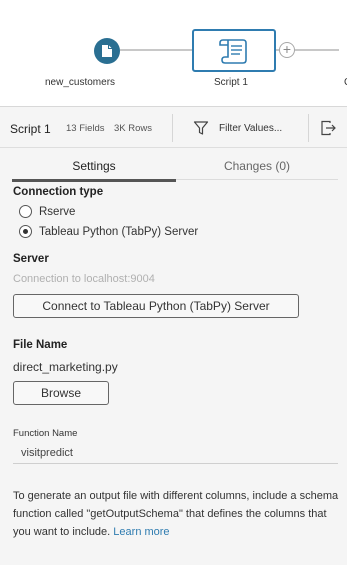 The image size is (347, 565). I want to click on function-name-label: Function Name, so click(45, 433).